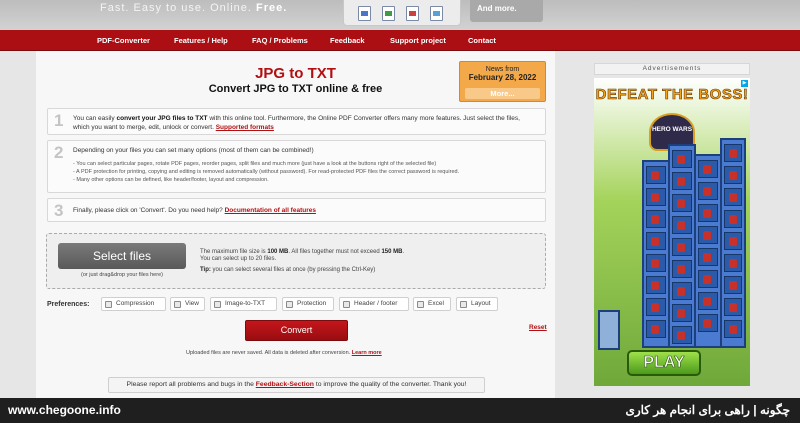 This screenshot has width=800, height=423. I want to click on advertisements-label: Advertisements, so click(672, 69).